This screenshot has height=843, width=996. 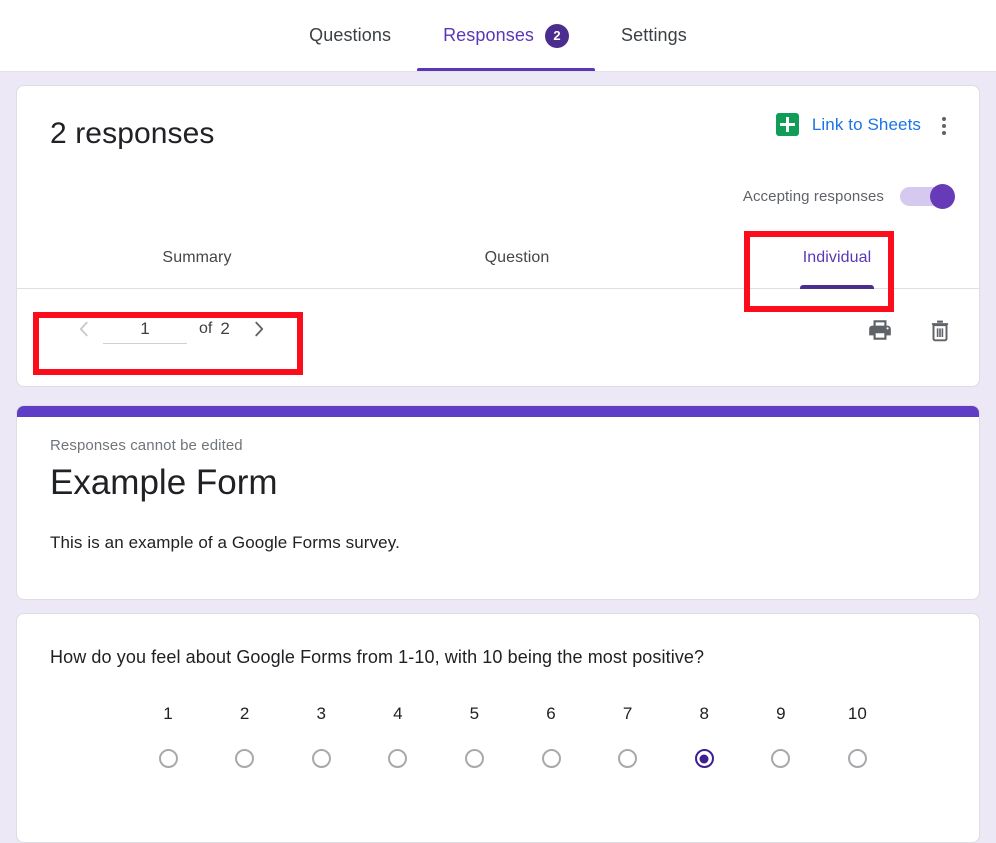 I want to click on subtab-question-label: Question, so click(x=517, y=257).